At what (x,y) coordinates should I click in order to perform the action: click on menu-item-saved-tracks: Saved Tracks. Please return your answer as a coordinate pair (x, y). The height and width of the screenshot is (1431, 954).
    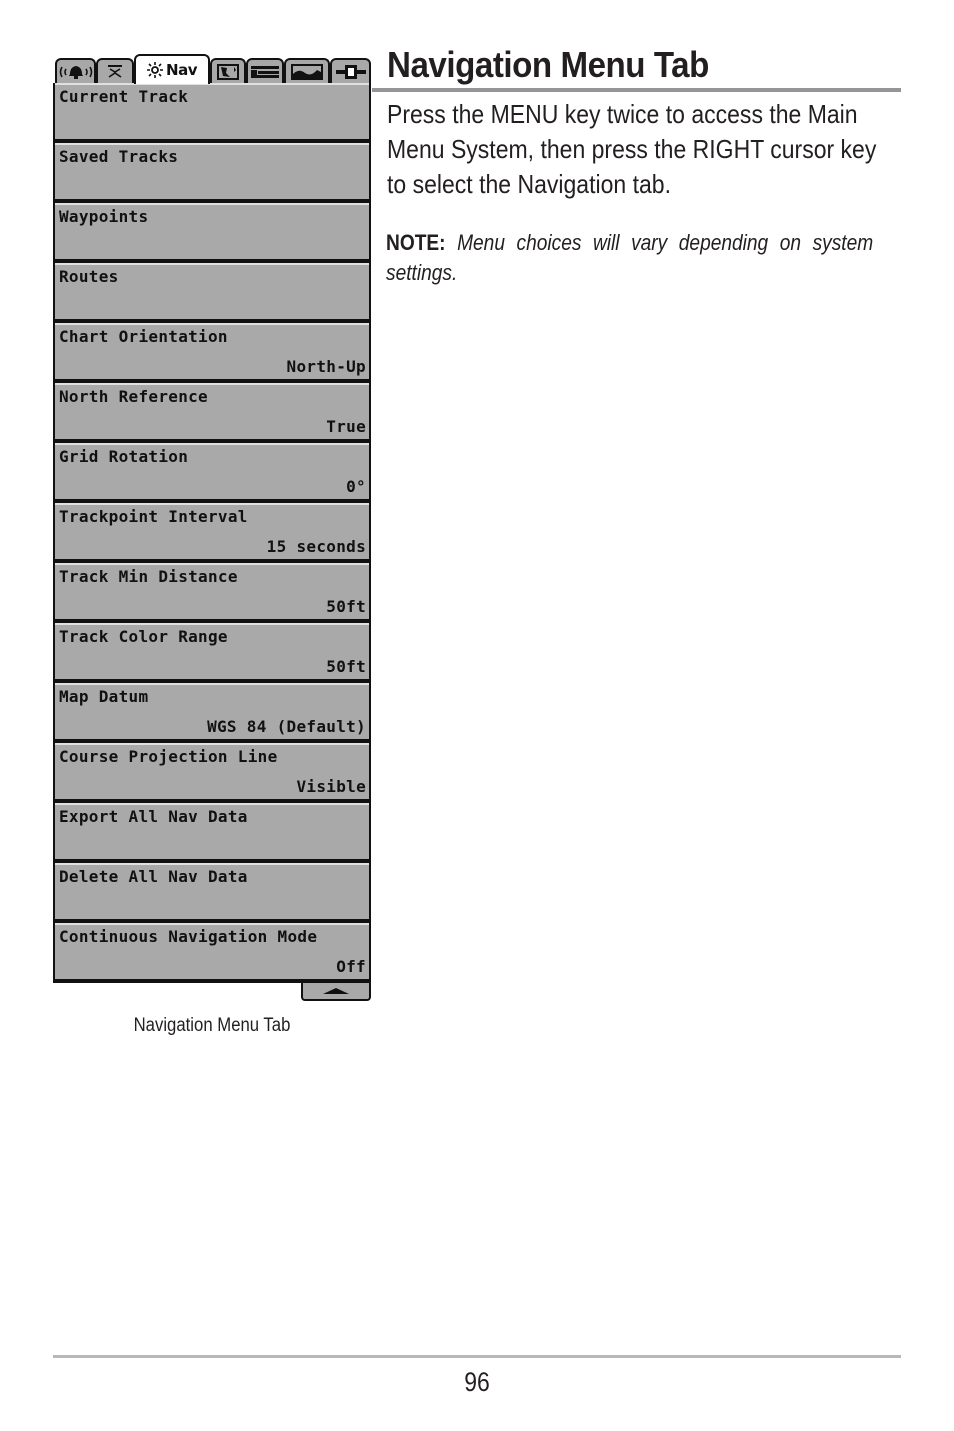
    Looking at the image, I should click on (212, 172).